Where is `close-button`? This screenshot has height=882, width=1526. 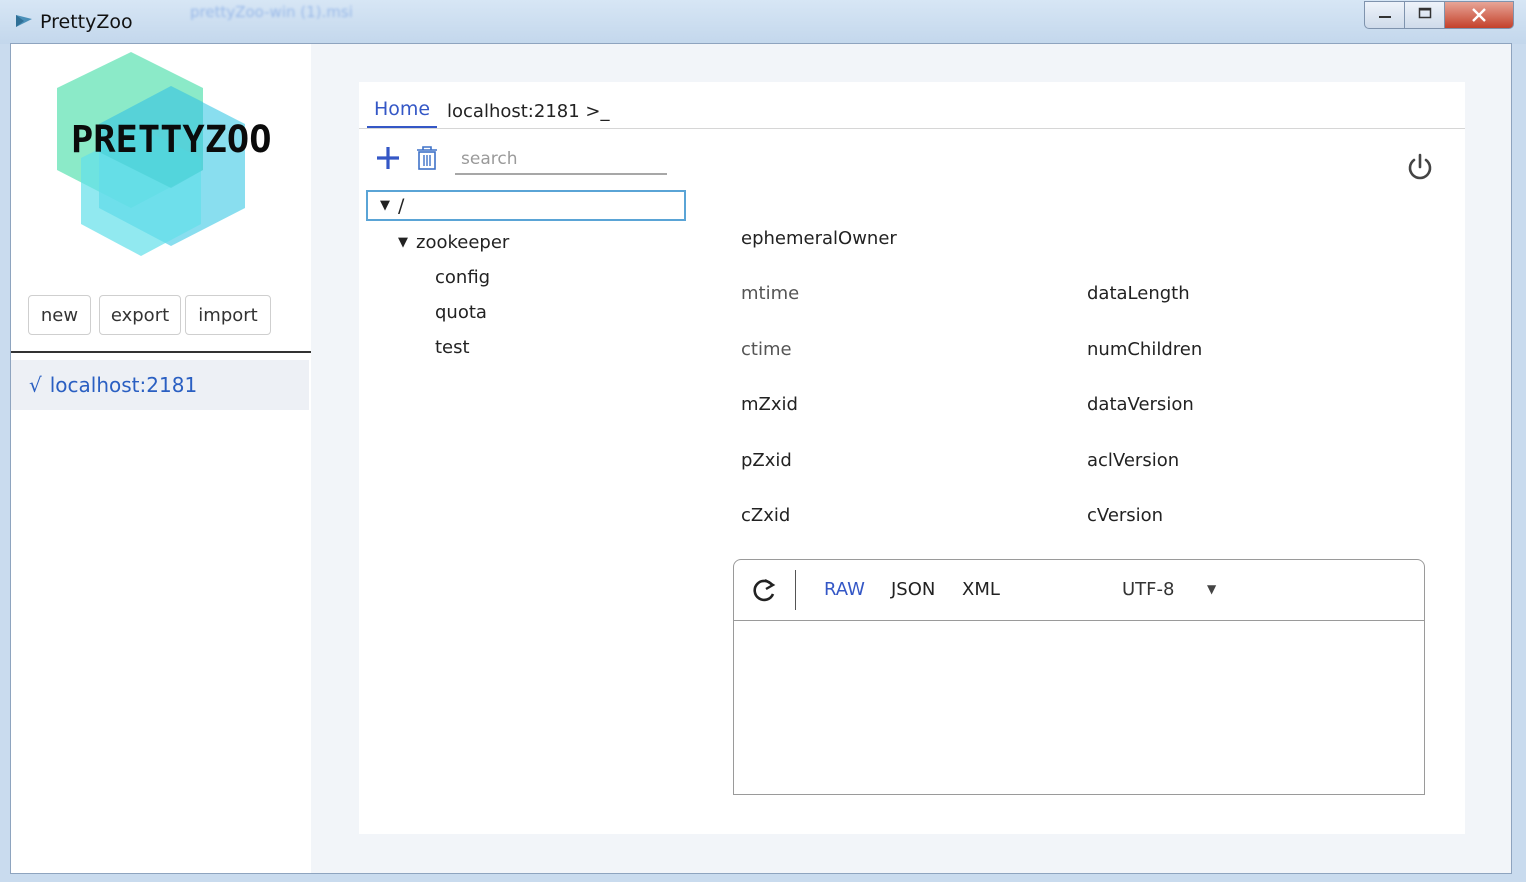
close-button is located at coordinates (1479, 15).